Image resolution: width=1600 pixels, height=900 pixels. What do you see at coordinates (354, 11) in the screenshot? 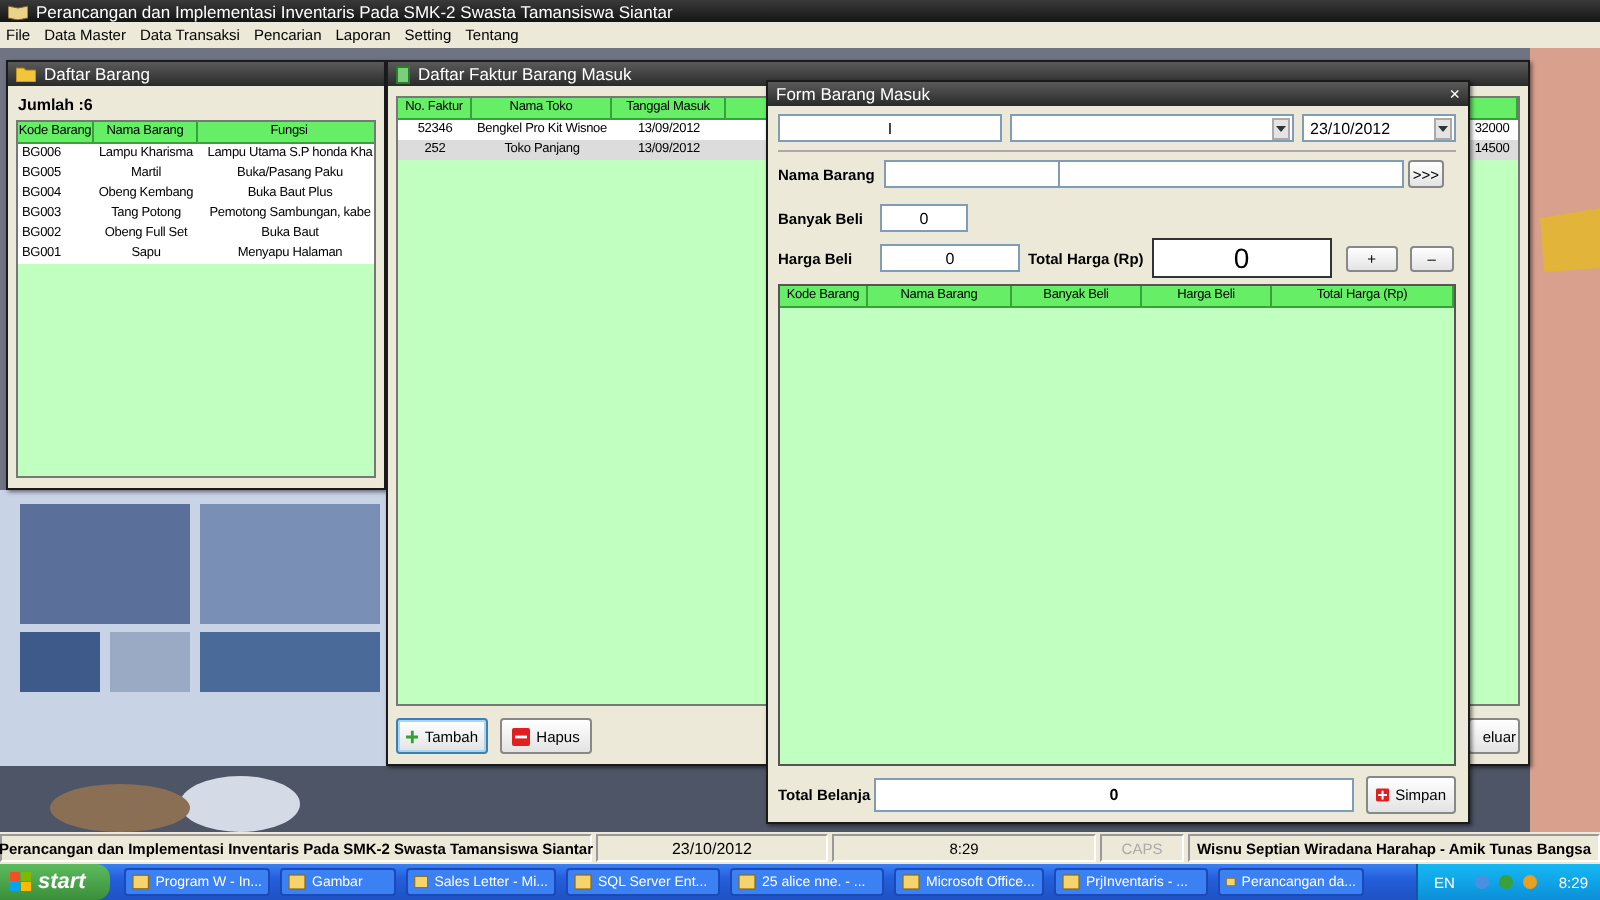
I see `app-title: Perancangan dan Implementasi Inventaris Pada SMK-2 Swasta Tamansiswa Siantar` at bounding box center [354, 11].